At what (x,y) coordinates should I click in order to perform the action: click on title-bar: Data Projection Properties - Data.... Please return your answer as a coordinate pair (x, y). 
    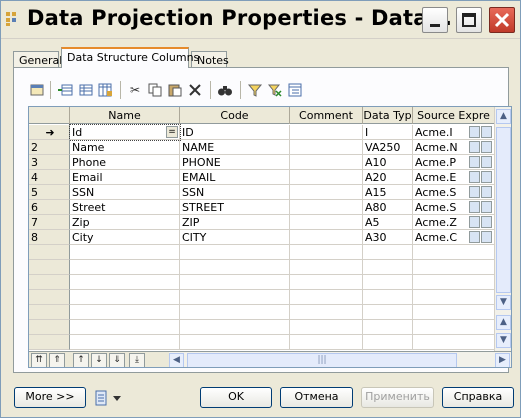
    Looking at the image, I should click on (260, 20).